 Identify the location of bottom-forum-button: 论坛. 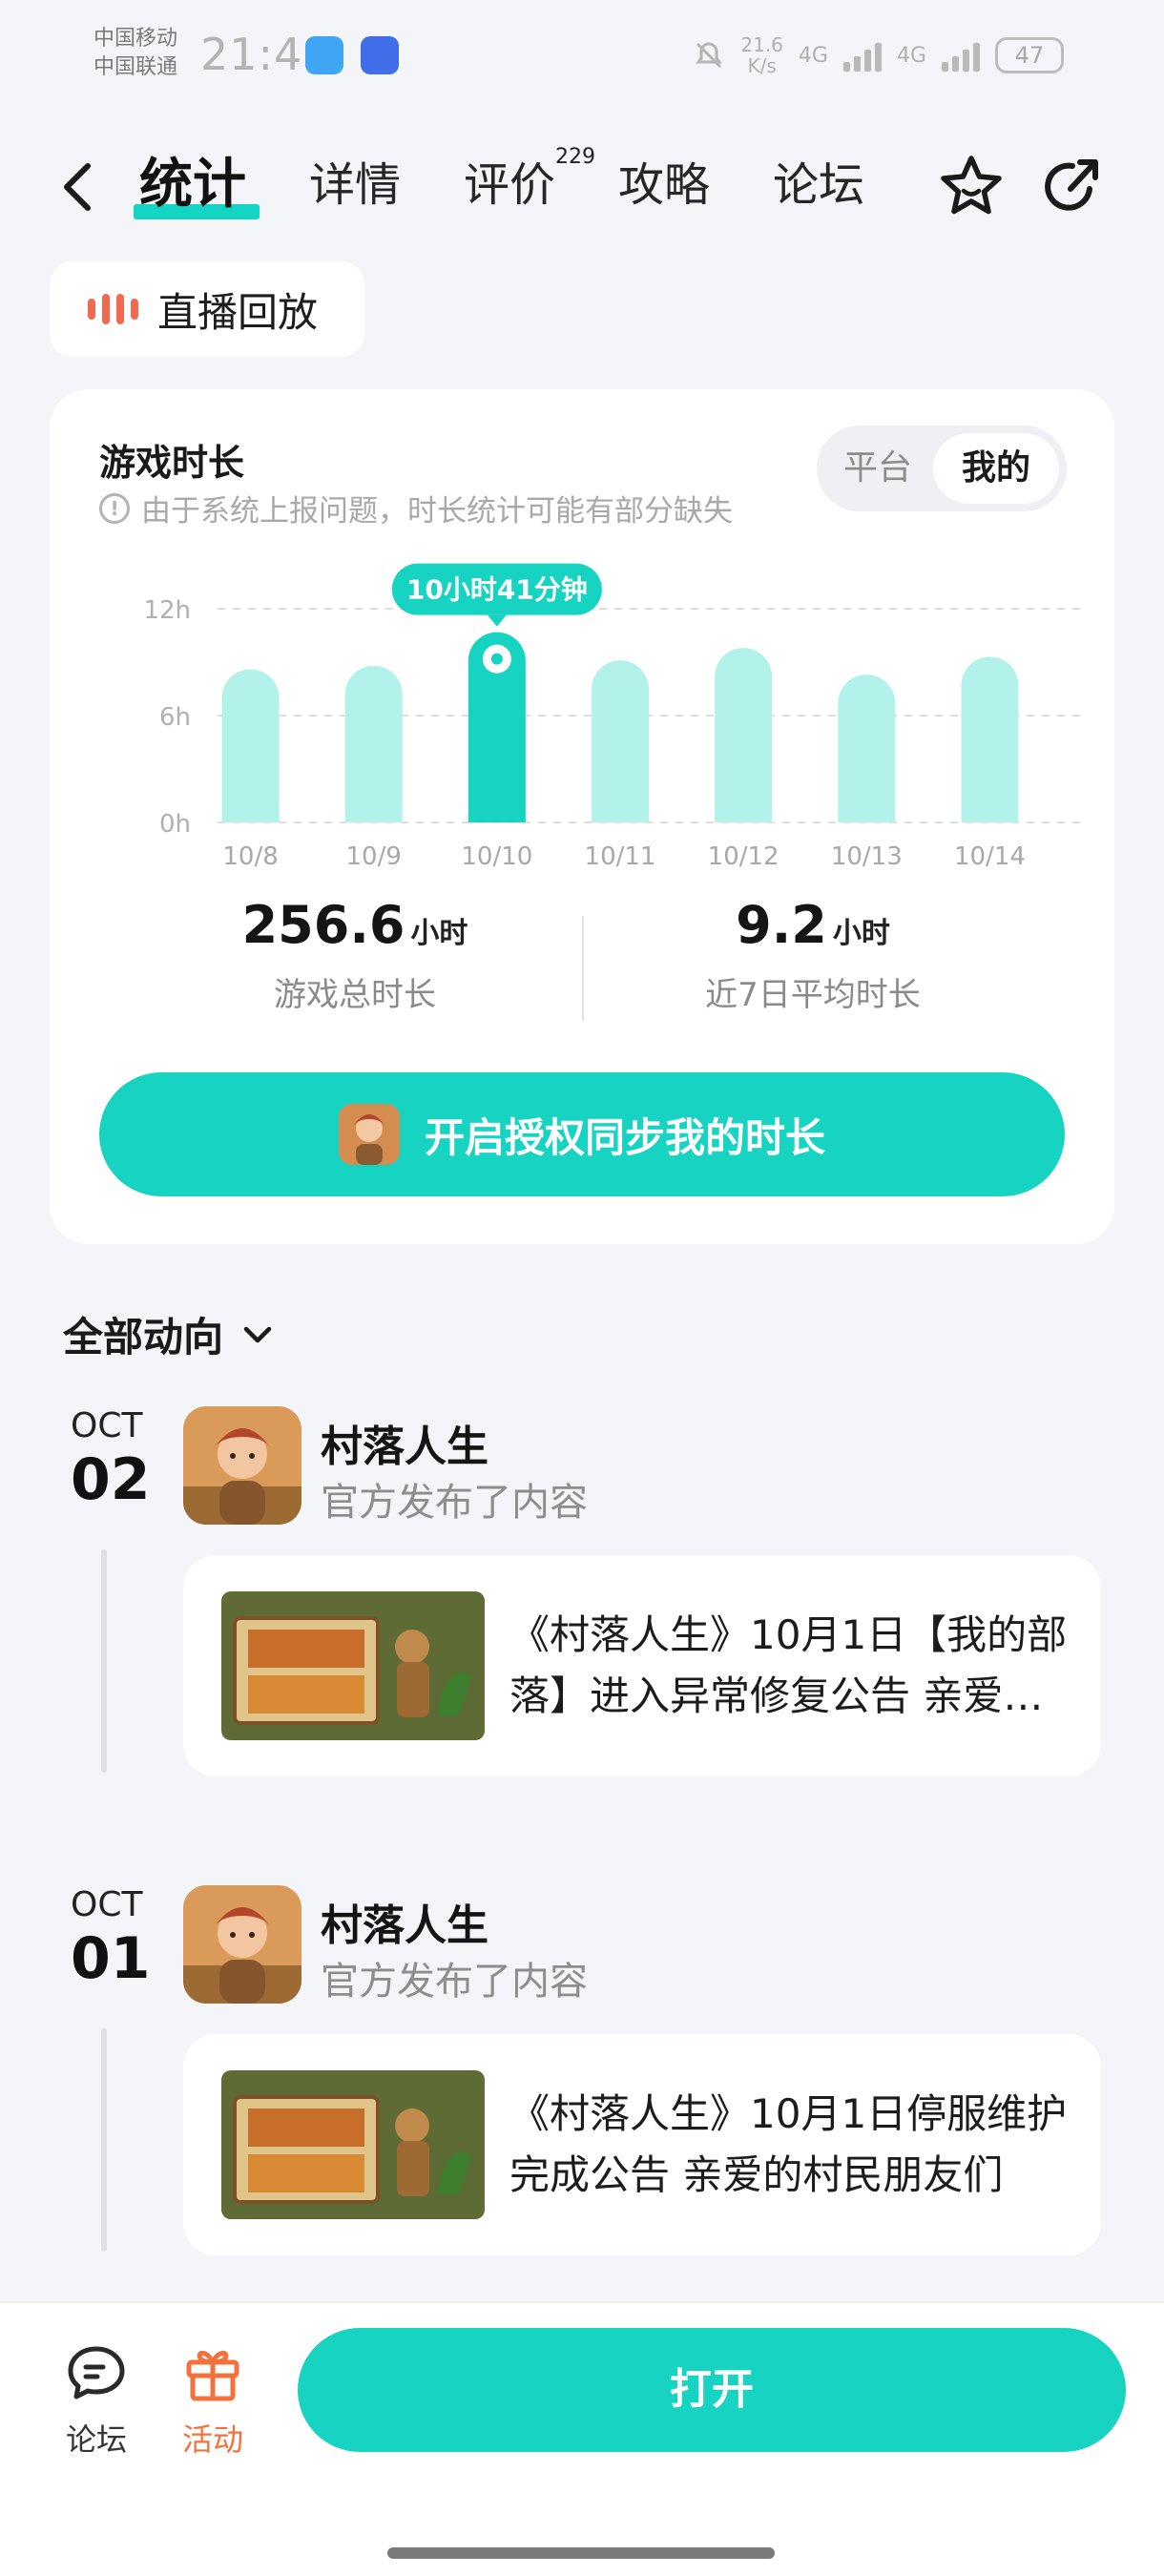
(96, 2400).